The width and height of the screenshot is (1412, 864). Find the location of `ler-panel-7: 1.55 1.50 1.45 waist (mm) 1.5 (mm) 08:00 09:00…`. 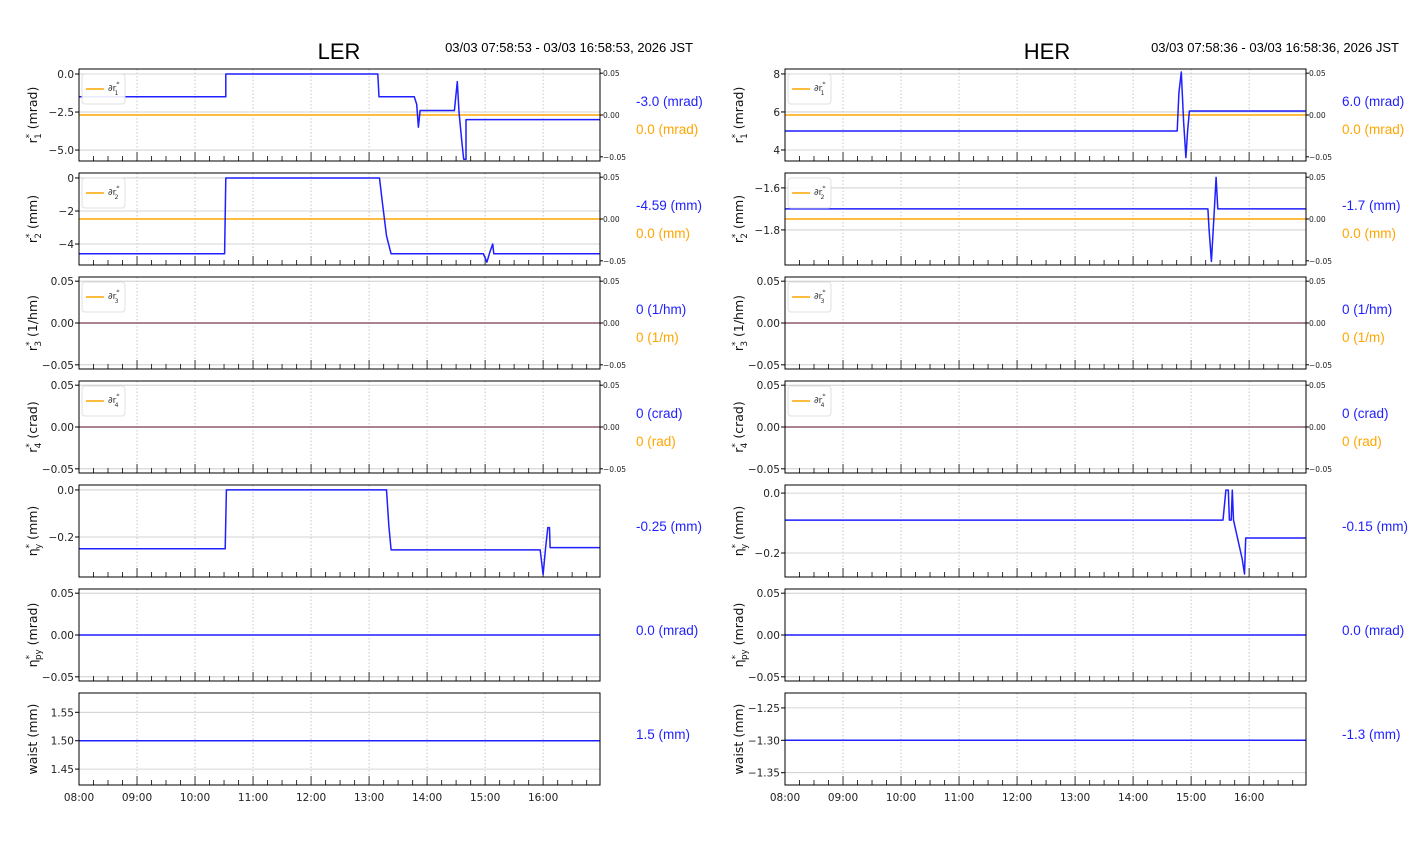

ler-panel-7: 1.55 1.50 1.45 waist (mm) 1.5 (mm) 08:00 09:00… is located at coordinates (357, 748).